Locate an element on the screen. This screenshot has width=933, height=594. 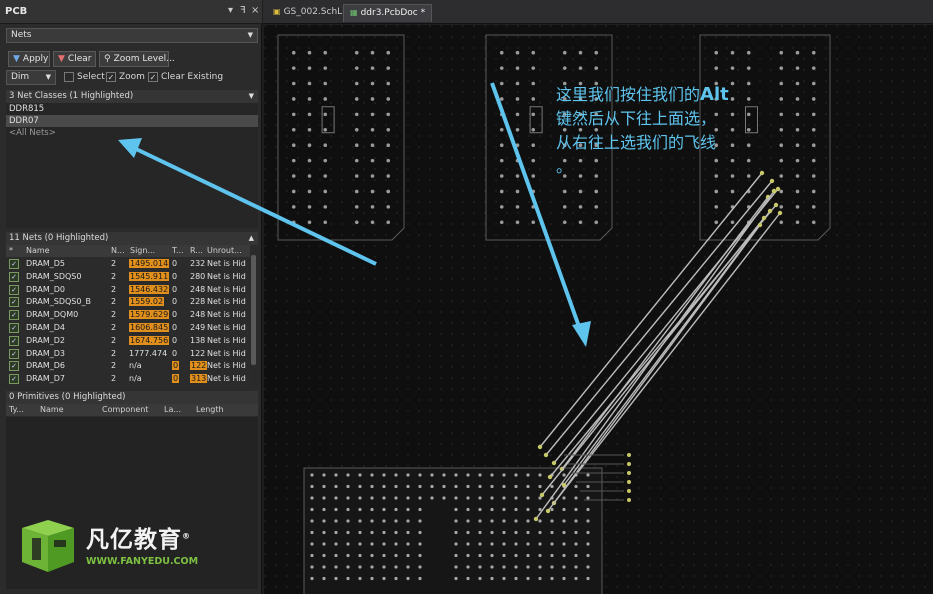
col-component: Component is located at coordinates (125, 409).